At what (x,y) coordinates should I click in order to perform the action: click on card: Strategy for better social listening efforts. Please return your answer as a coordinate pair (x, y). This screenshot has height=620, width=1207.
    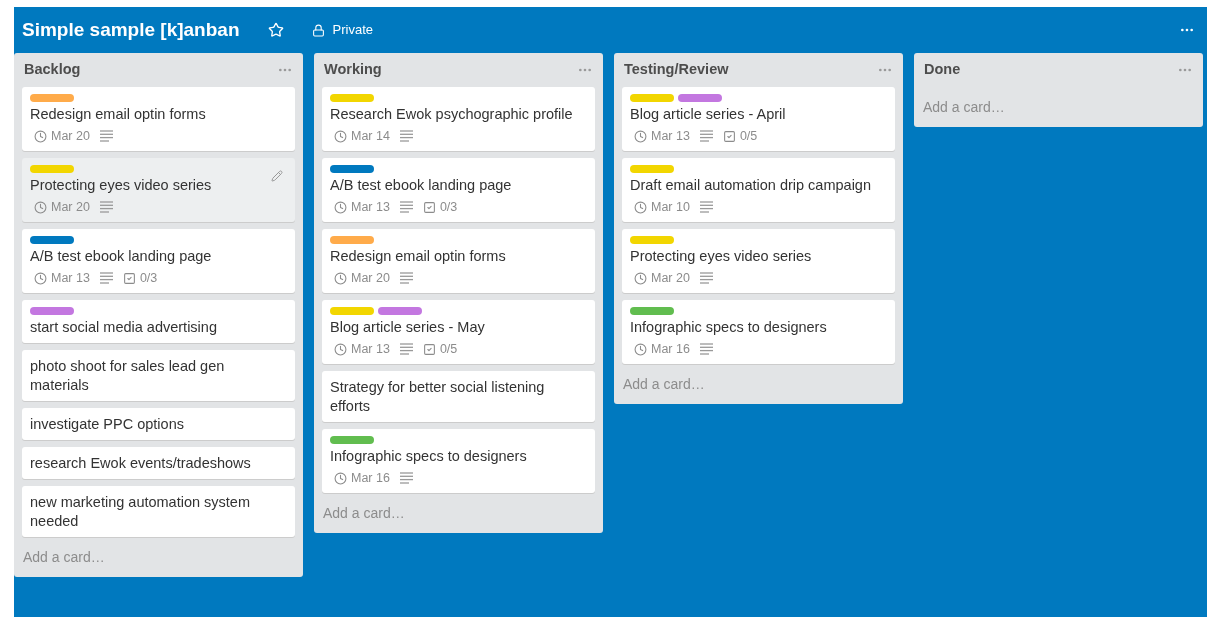
    Looking at the image, I should click on (458, 396).